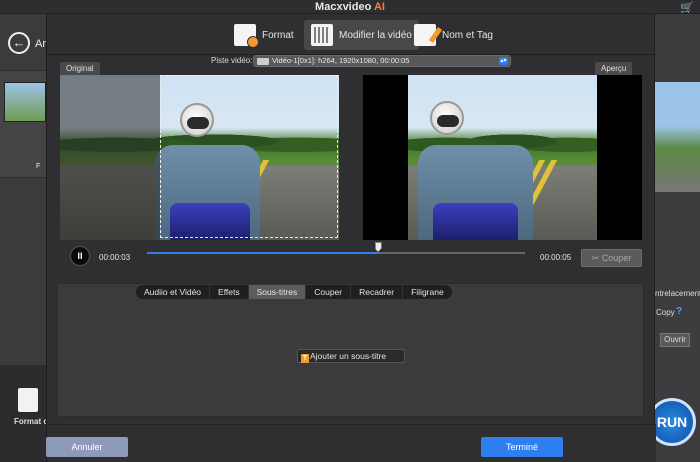 The height and width of the screenshot is (462, 700). I want to click on timeline-slider, so click(336, 253).